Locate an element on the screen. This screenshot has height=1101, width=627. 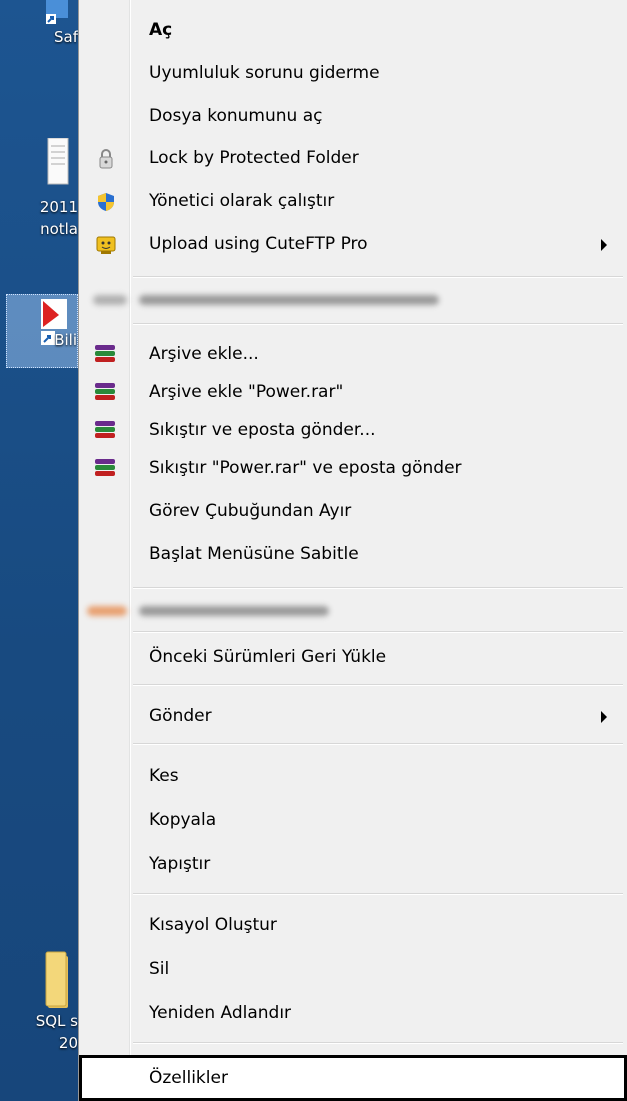
menu-item-label: Görev Çubuğundan Ayır is located at coordinates (250, 511).